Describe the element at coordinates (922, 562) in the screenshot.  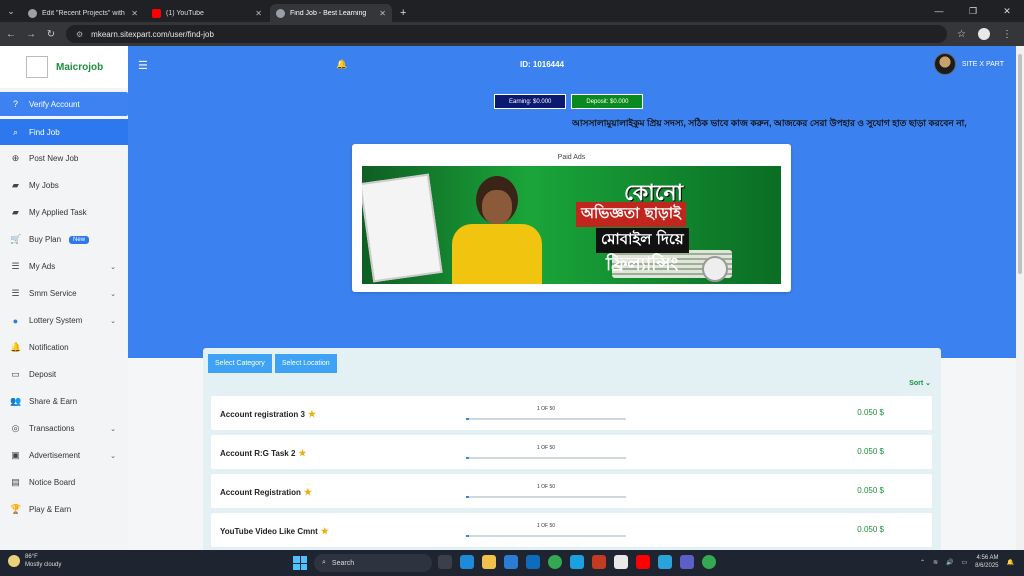
I see `chevron-up-icon: ⌃` at that location.